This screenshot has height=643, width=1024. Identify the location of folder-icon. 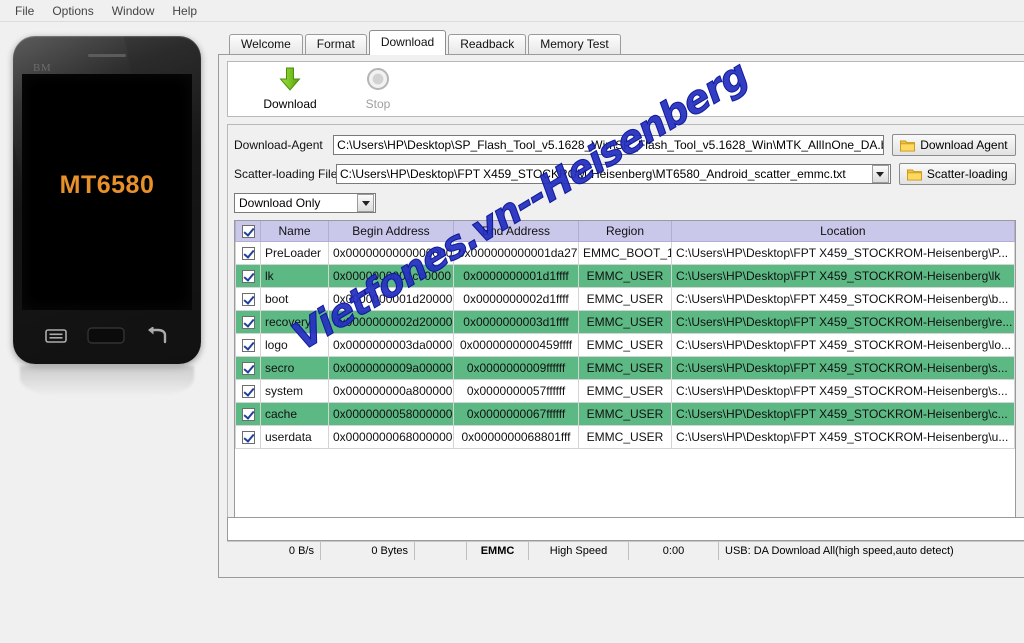
(914, 174).